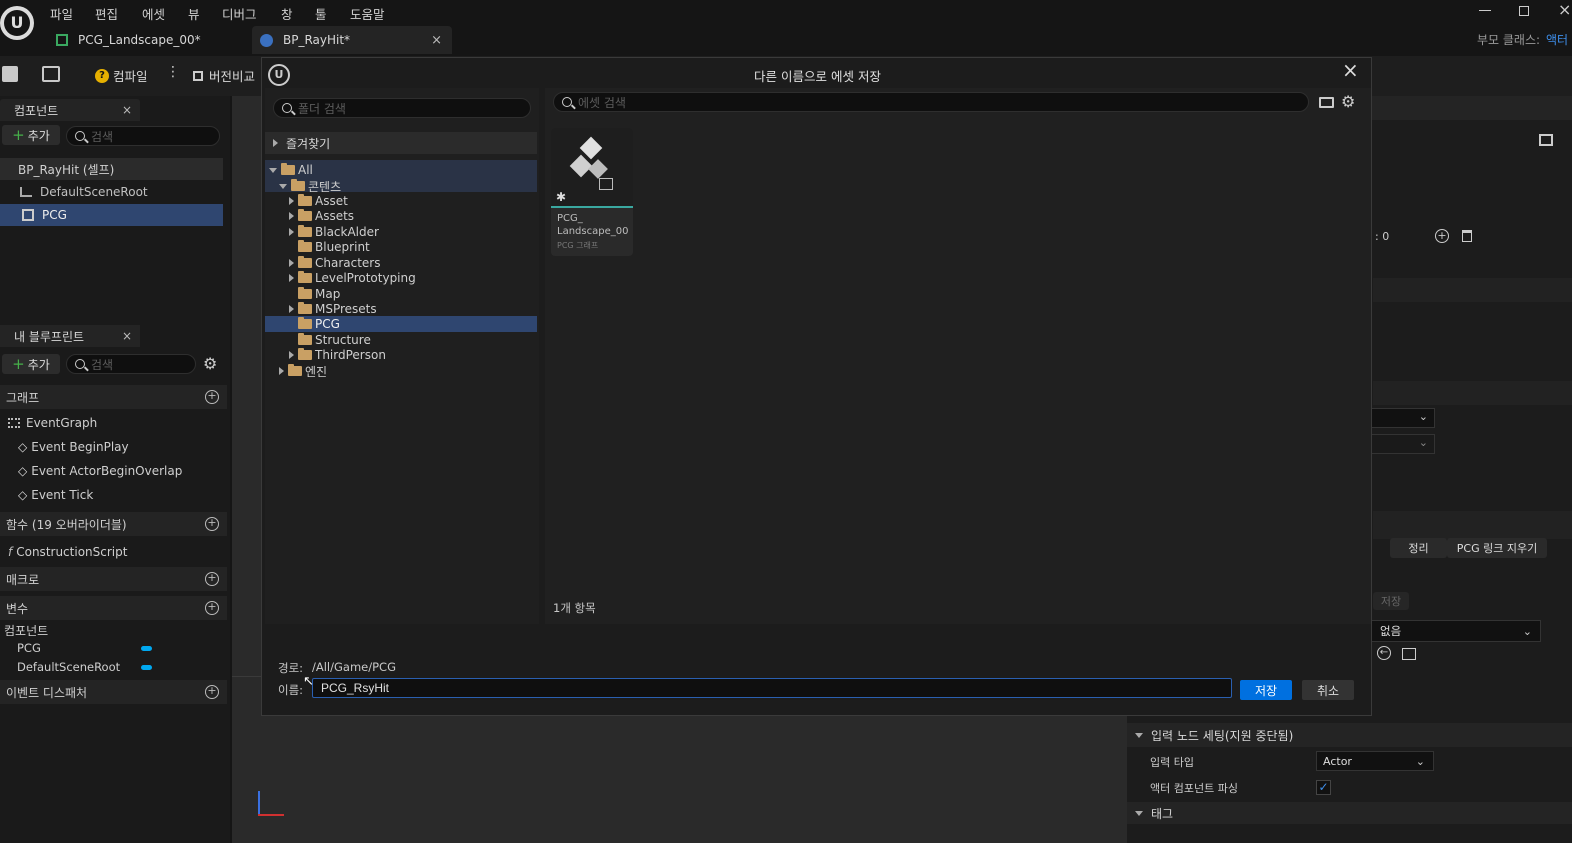 Image resolution: width=1572 pixels, height=843 pixels. What do you see at coordinates (31, 364) in the screenshot?
I see `add-blueprint-item-button: + 추가` at bounding box center [31, 364].